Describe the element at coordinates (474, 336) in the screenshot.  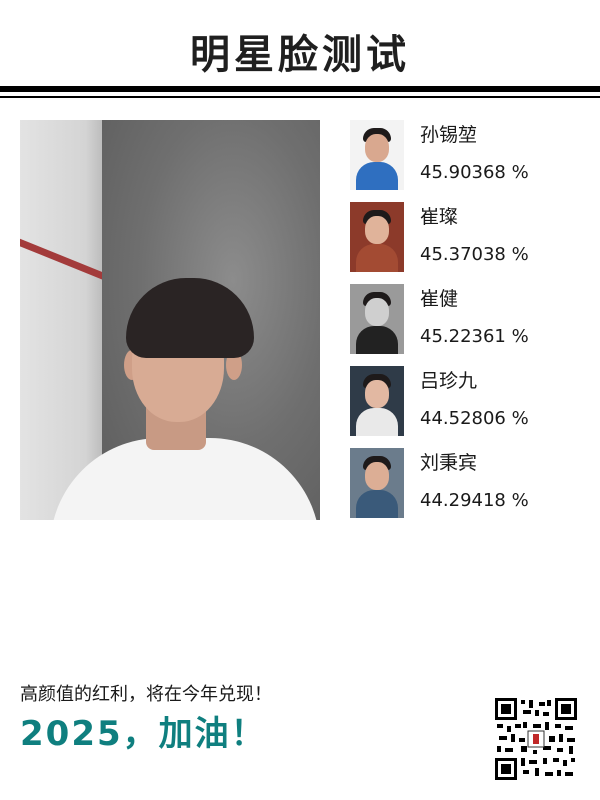
I see `similarity-score: 45.22361 %` at that location.